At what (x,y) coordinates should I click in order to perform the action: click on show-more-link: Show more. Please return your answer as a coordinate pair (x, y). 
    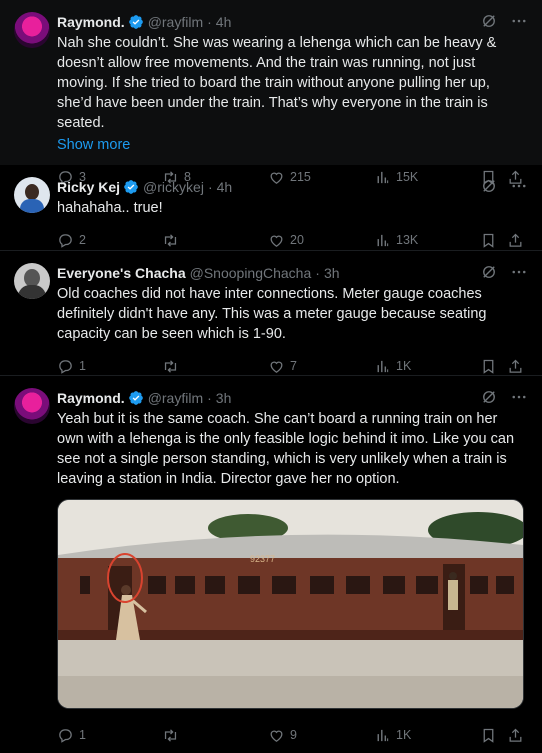
    Looking at the image, I should click on (292, 145).